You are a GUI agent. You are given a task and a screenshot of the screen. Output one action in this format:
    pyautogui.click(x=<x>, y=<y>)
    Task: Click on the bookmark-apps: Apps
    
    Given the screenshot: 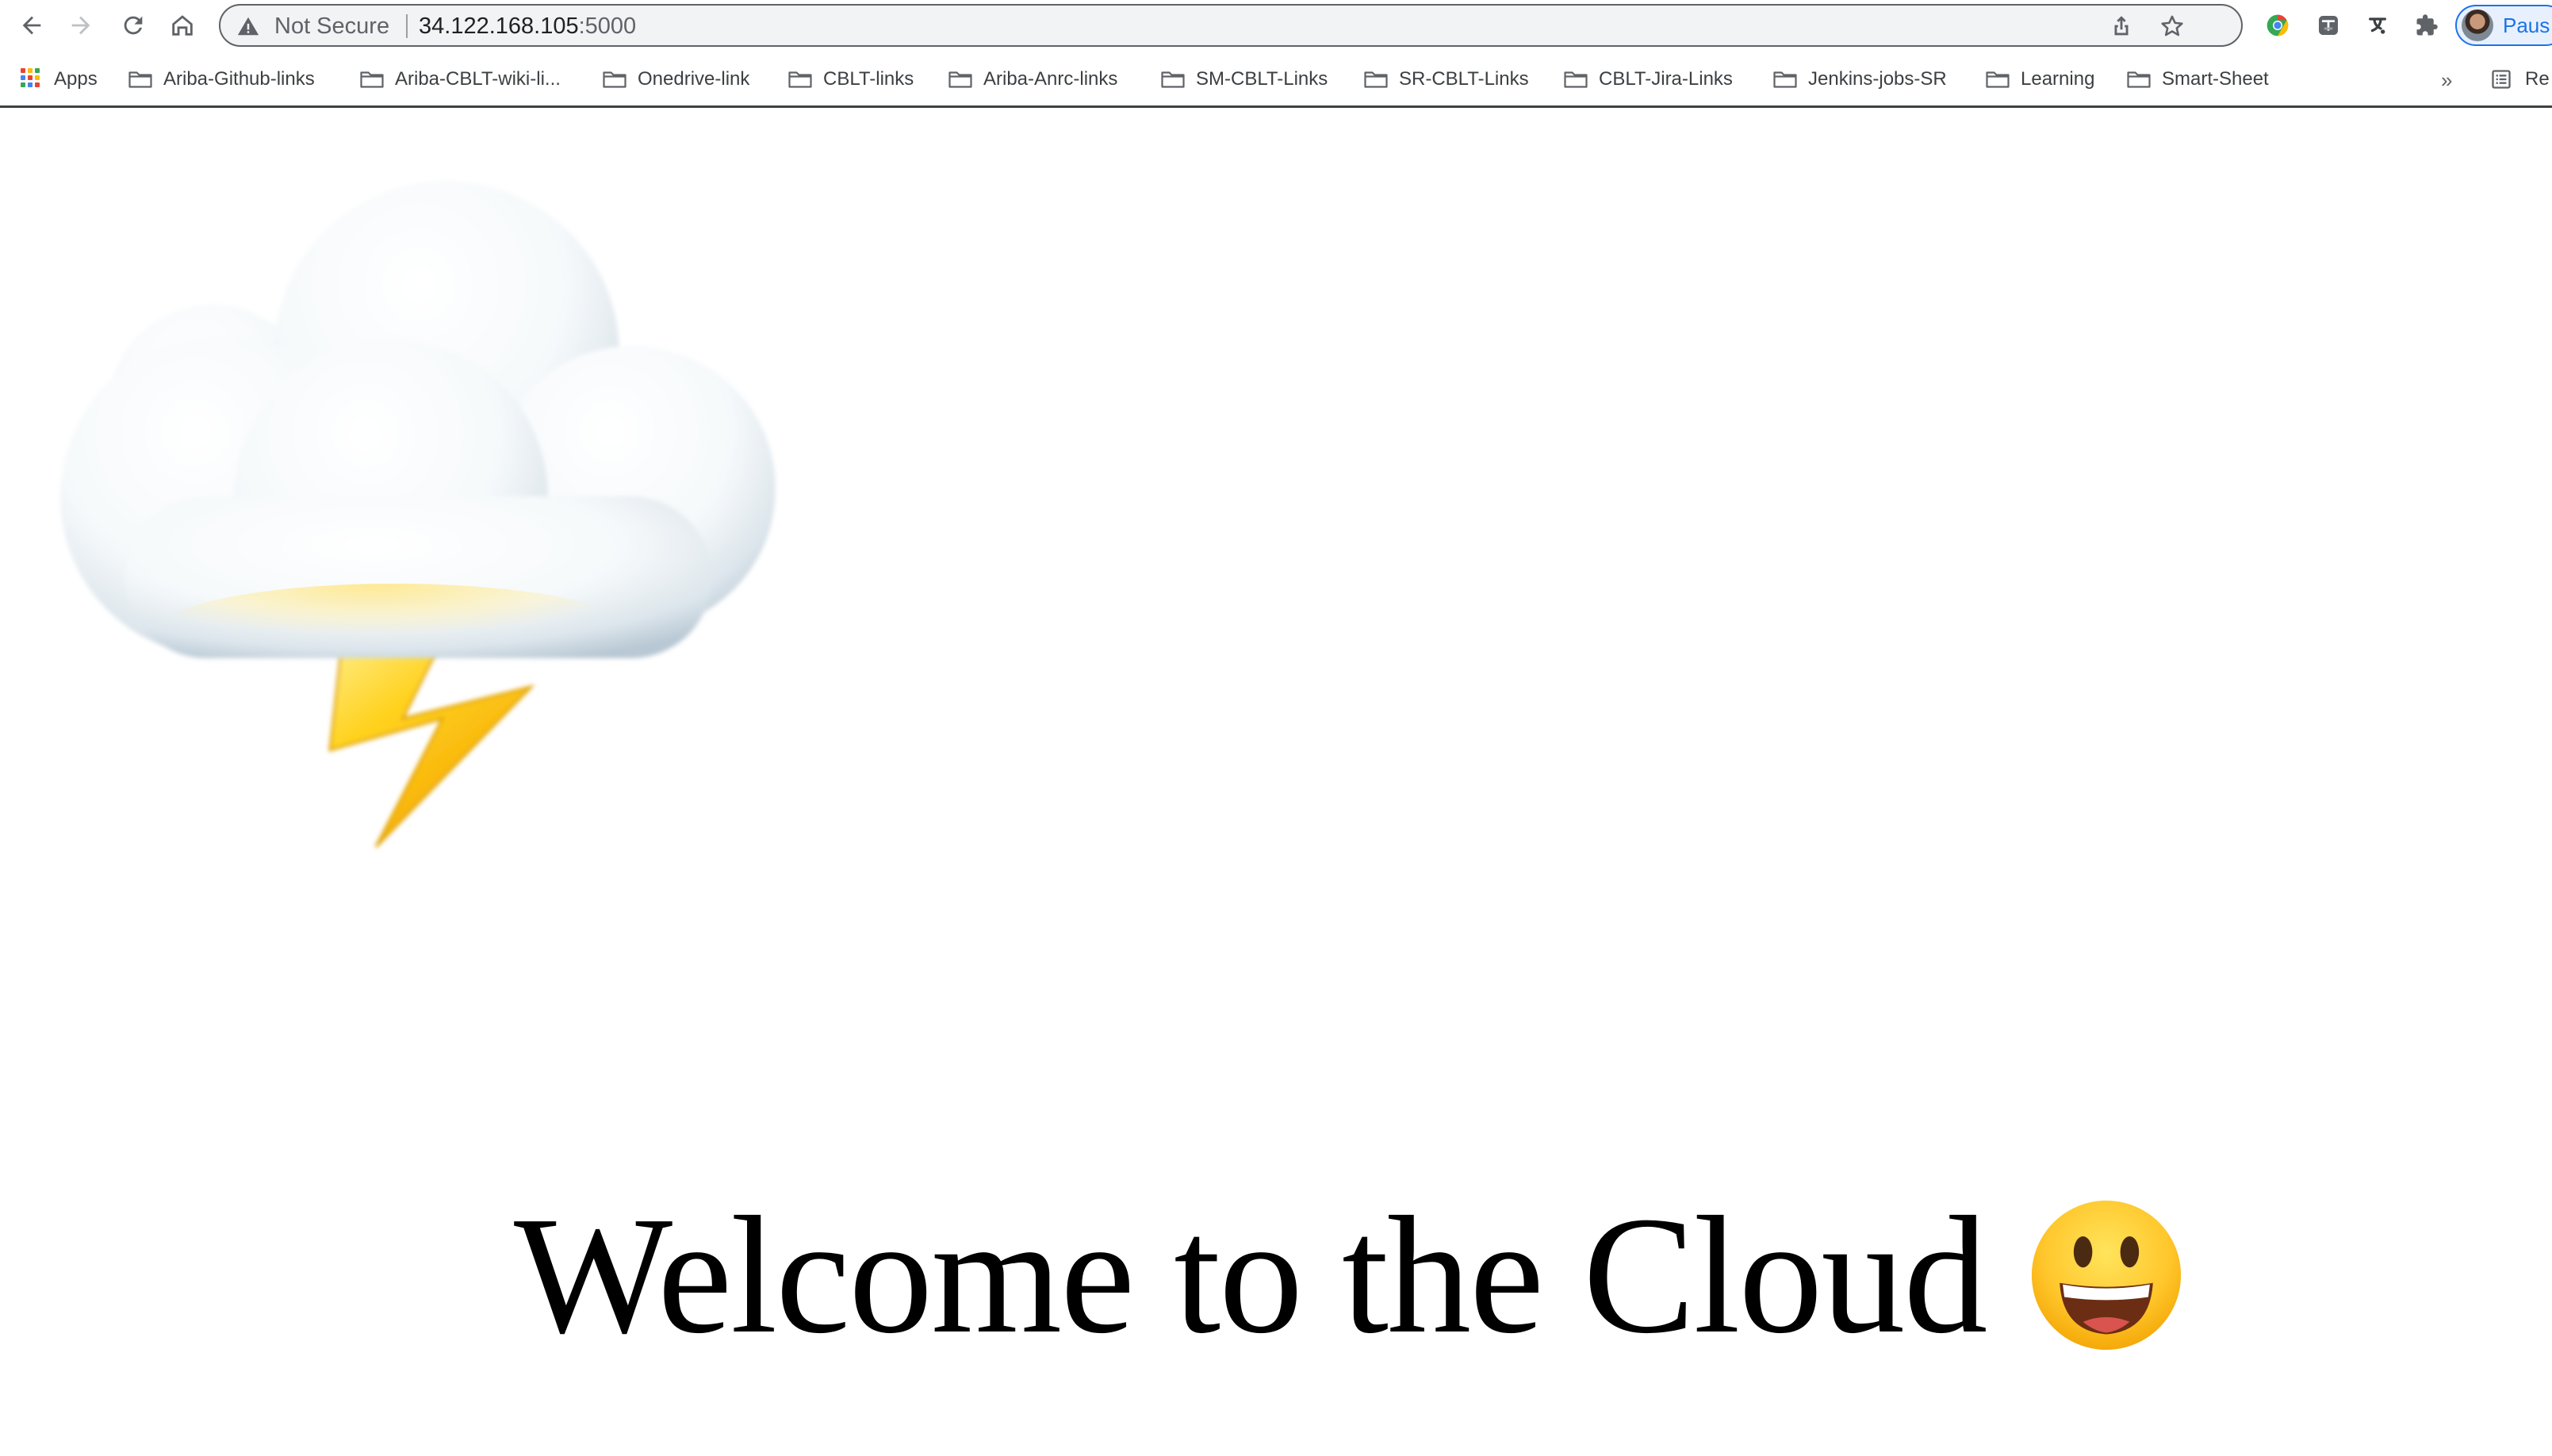 What is the action you would take?
    pyautogui.click(x=59, y=79)
    